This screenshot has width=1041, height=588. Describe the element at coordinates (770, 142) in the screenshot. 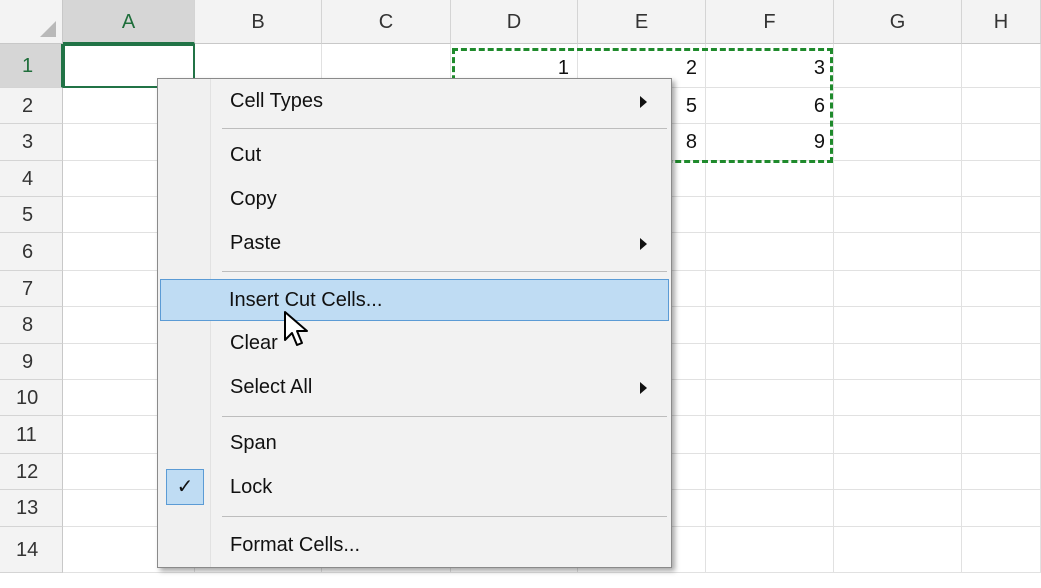

I see `cell-f3: 9` at that location.